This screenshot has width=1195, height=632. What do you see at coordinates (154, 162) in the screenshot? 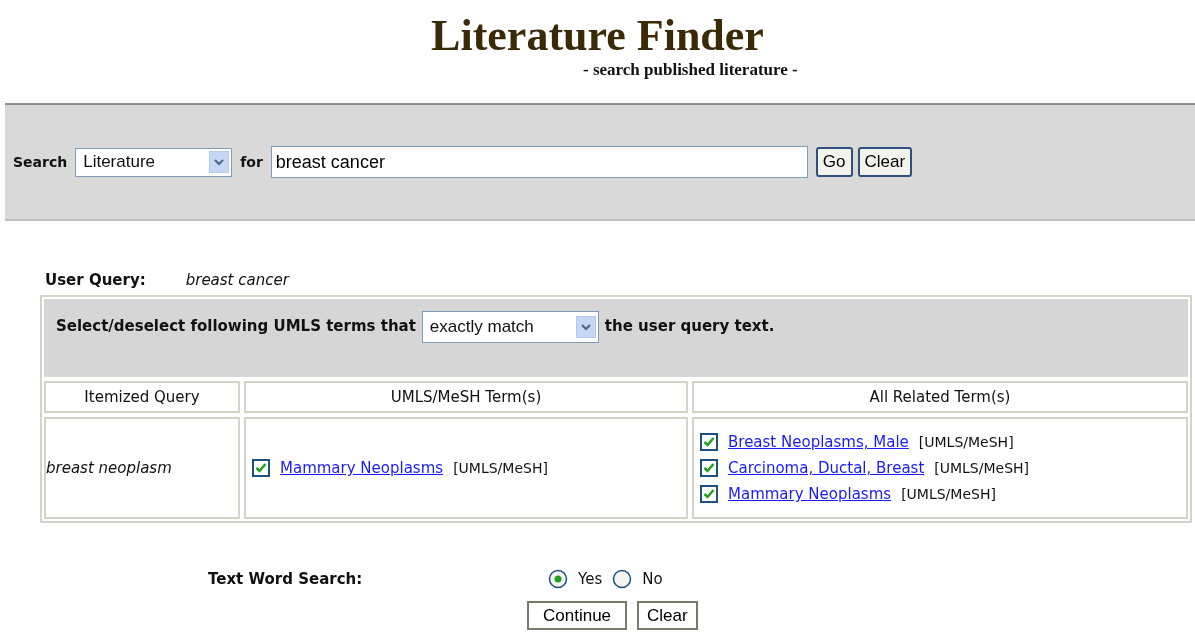
I see `source-dropdown: Literature` at bounding box center [154, 162].